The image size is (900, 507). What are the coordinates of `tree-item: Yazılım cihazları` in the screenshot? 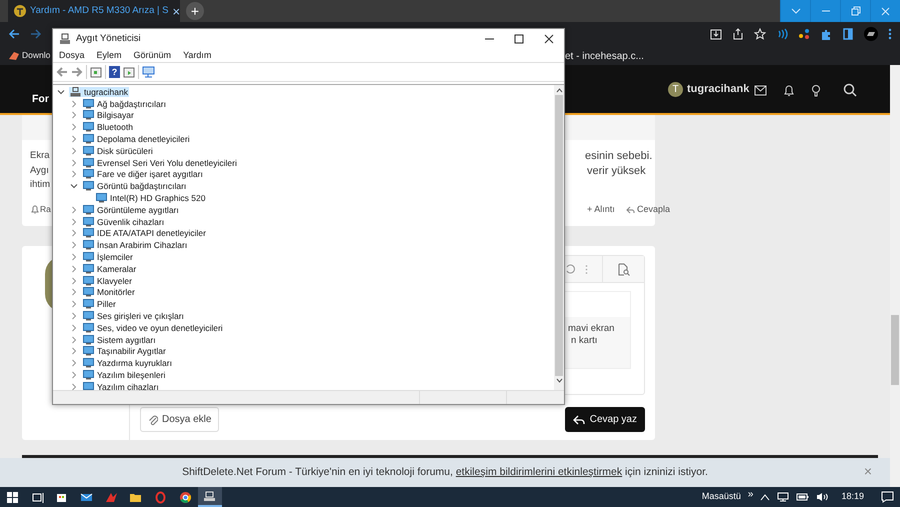 It's located at (121, 386).